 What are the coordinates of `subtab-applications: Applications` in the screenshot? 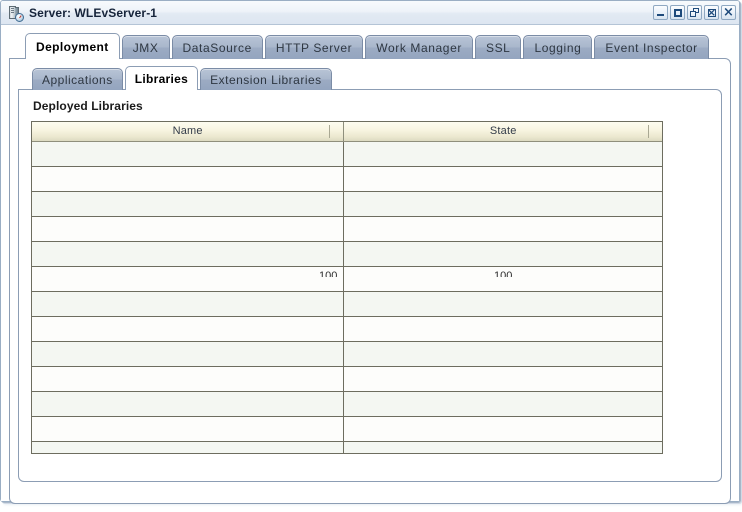 It's located at (77, 79).